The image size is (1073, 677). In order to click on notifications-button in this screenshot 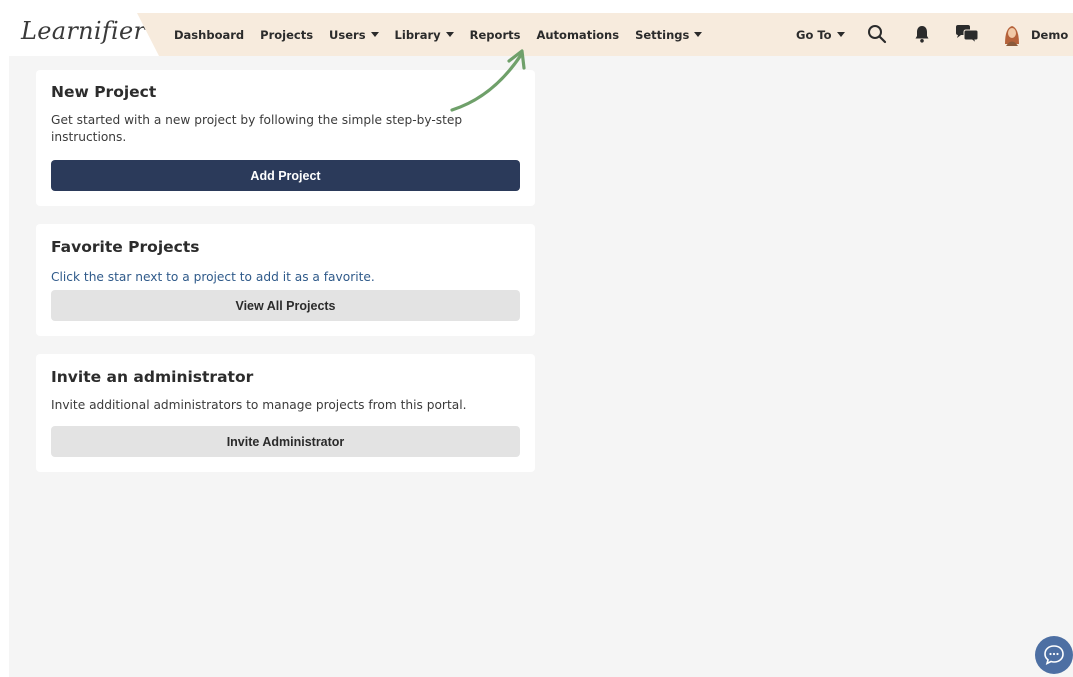, I will do `click(922, 34)`.